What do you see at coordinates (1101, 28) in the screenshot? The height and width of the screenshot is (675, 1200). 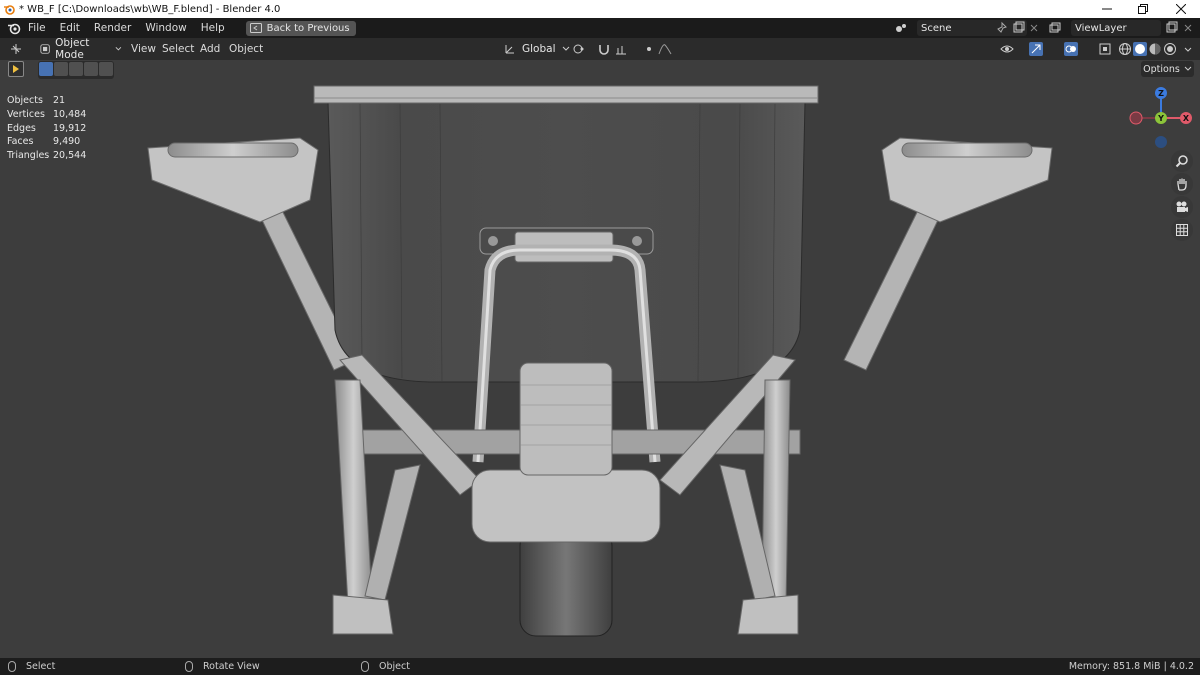 I see `view-layer-name: ViewLayer` at bounding box center [1101, 28].